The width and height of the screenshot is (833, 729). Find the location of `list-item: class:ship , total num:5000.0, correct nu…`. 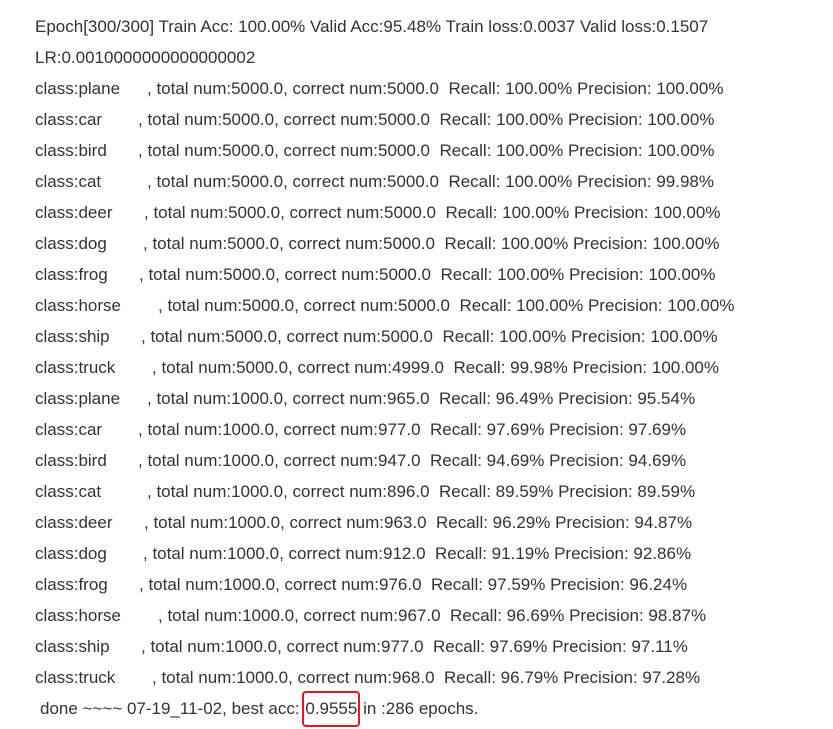

list-item: class:ship , total num:5000.0, correct nu… is located at coordinates (430, 340).